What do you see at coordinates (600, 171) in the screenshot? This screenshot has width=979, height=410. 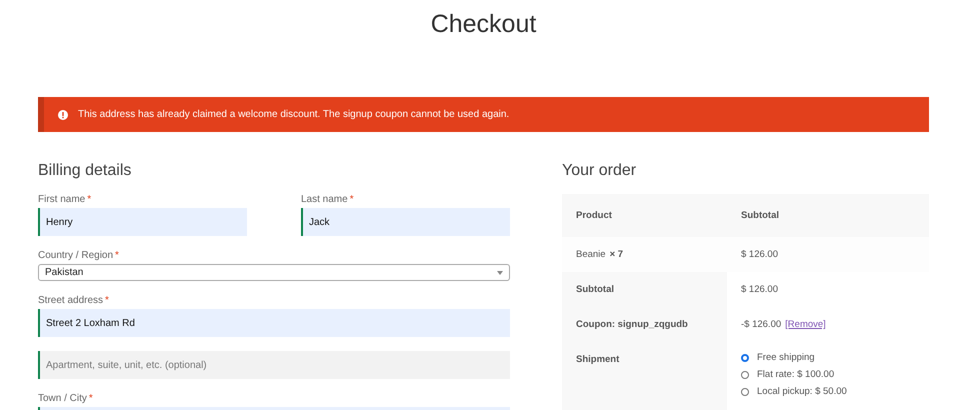 I see `section-heading: Your order` at bounding box center [600, 171].